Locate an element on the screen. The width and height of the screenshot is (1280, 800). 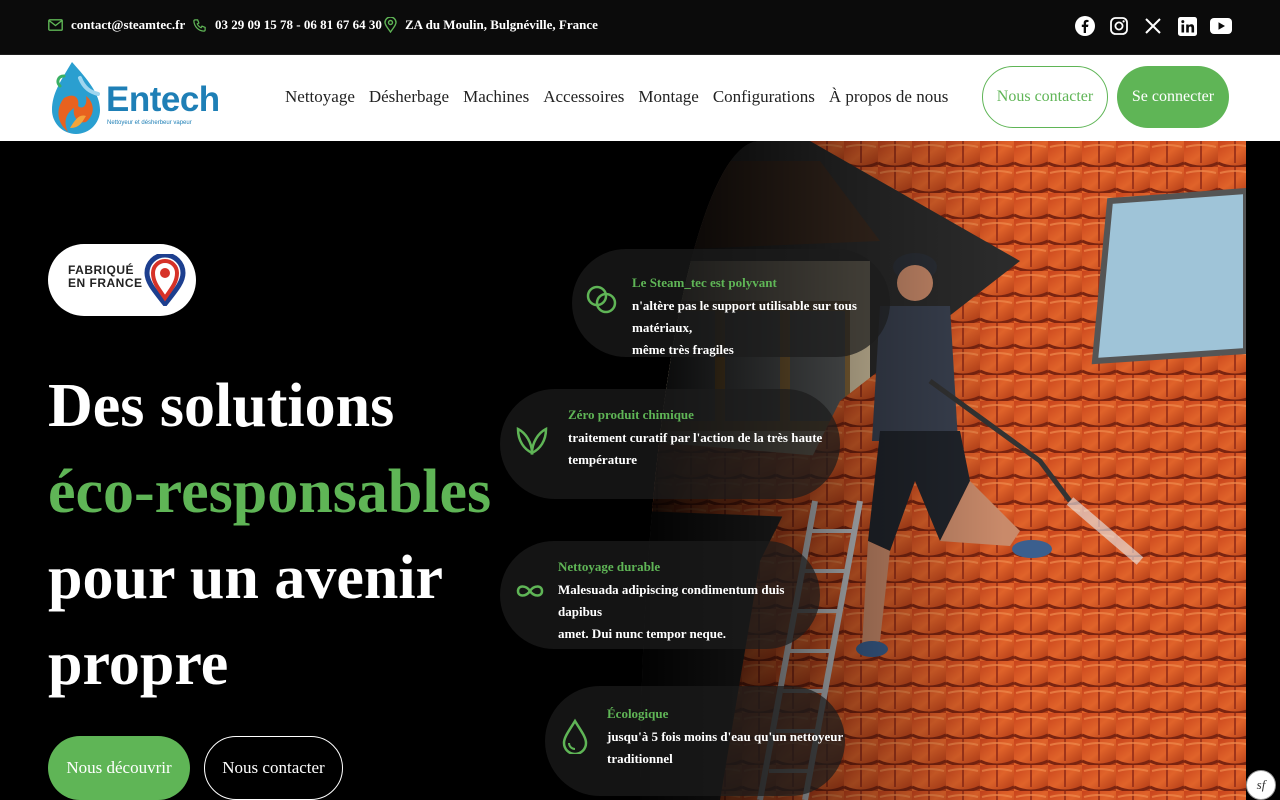
social-links is located at coordinates (1153, 26).